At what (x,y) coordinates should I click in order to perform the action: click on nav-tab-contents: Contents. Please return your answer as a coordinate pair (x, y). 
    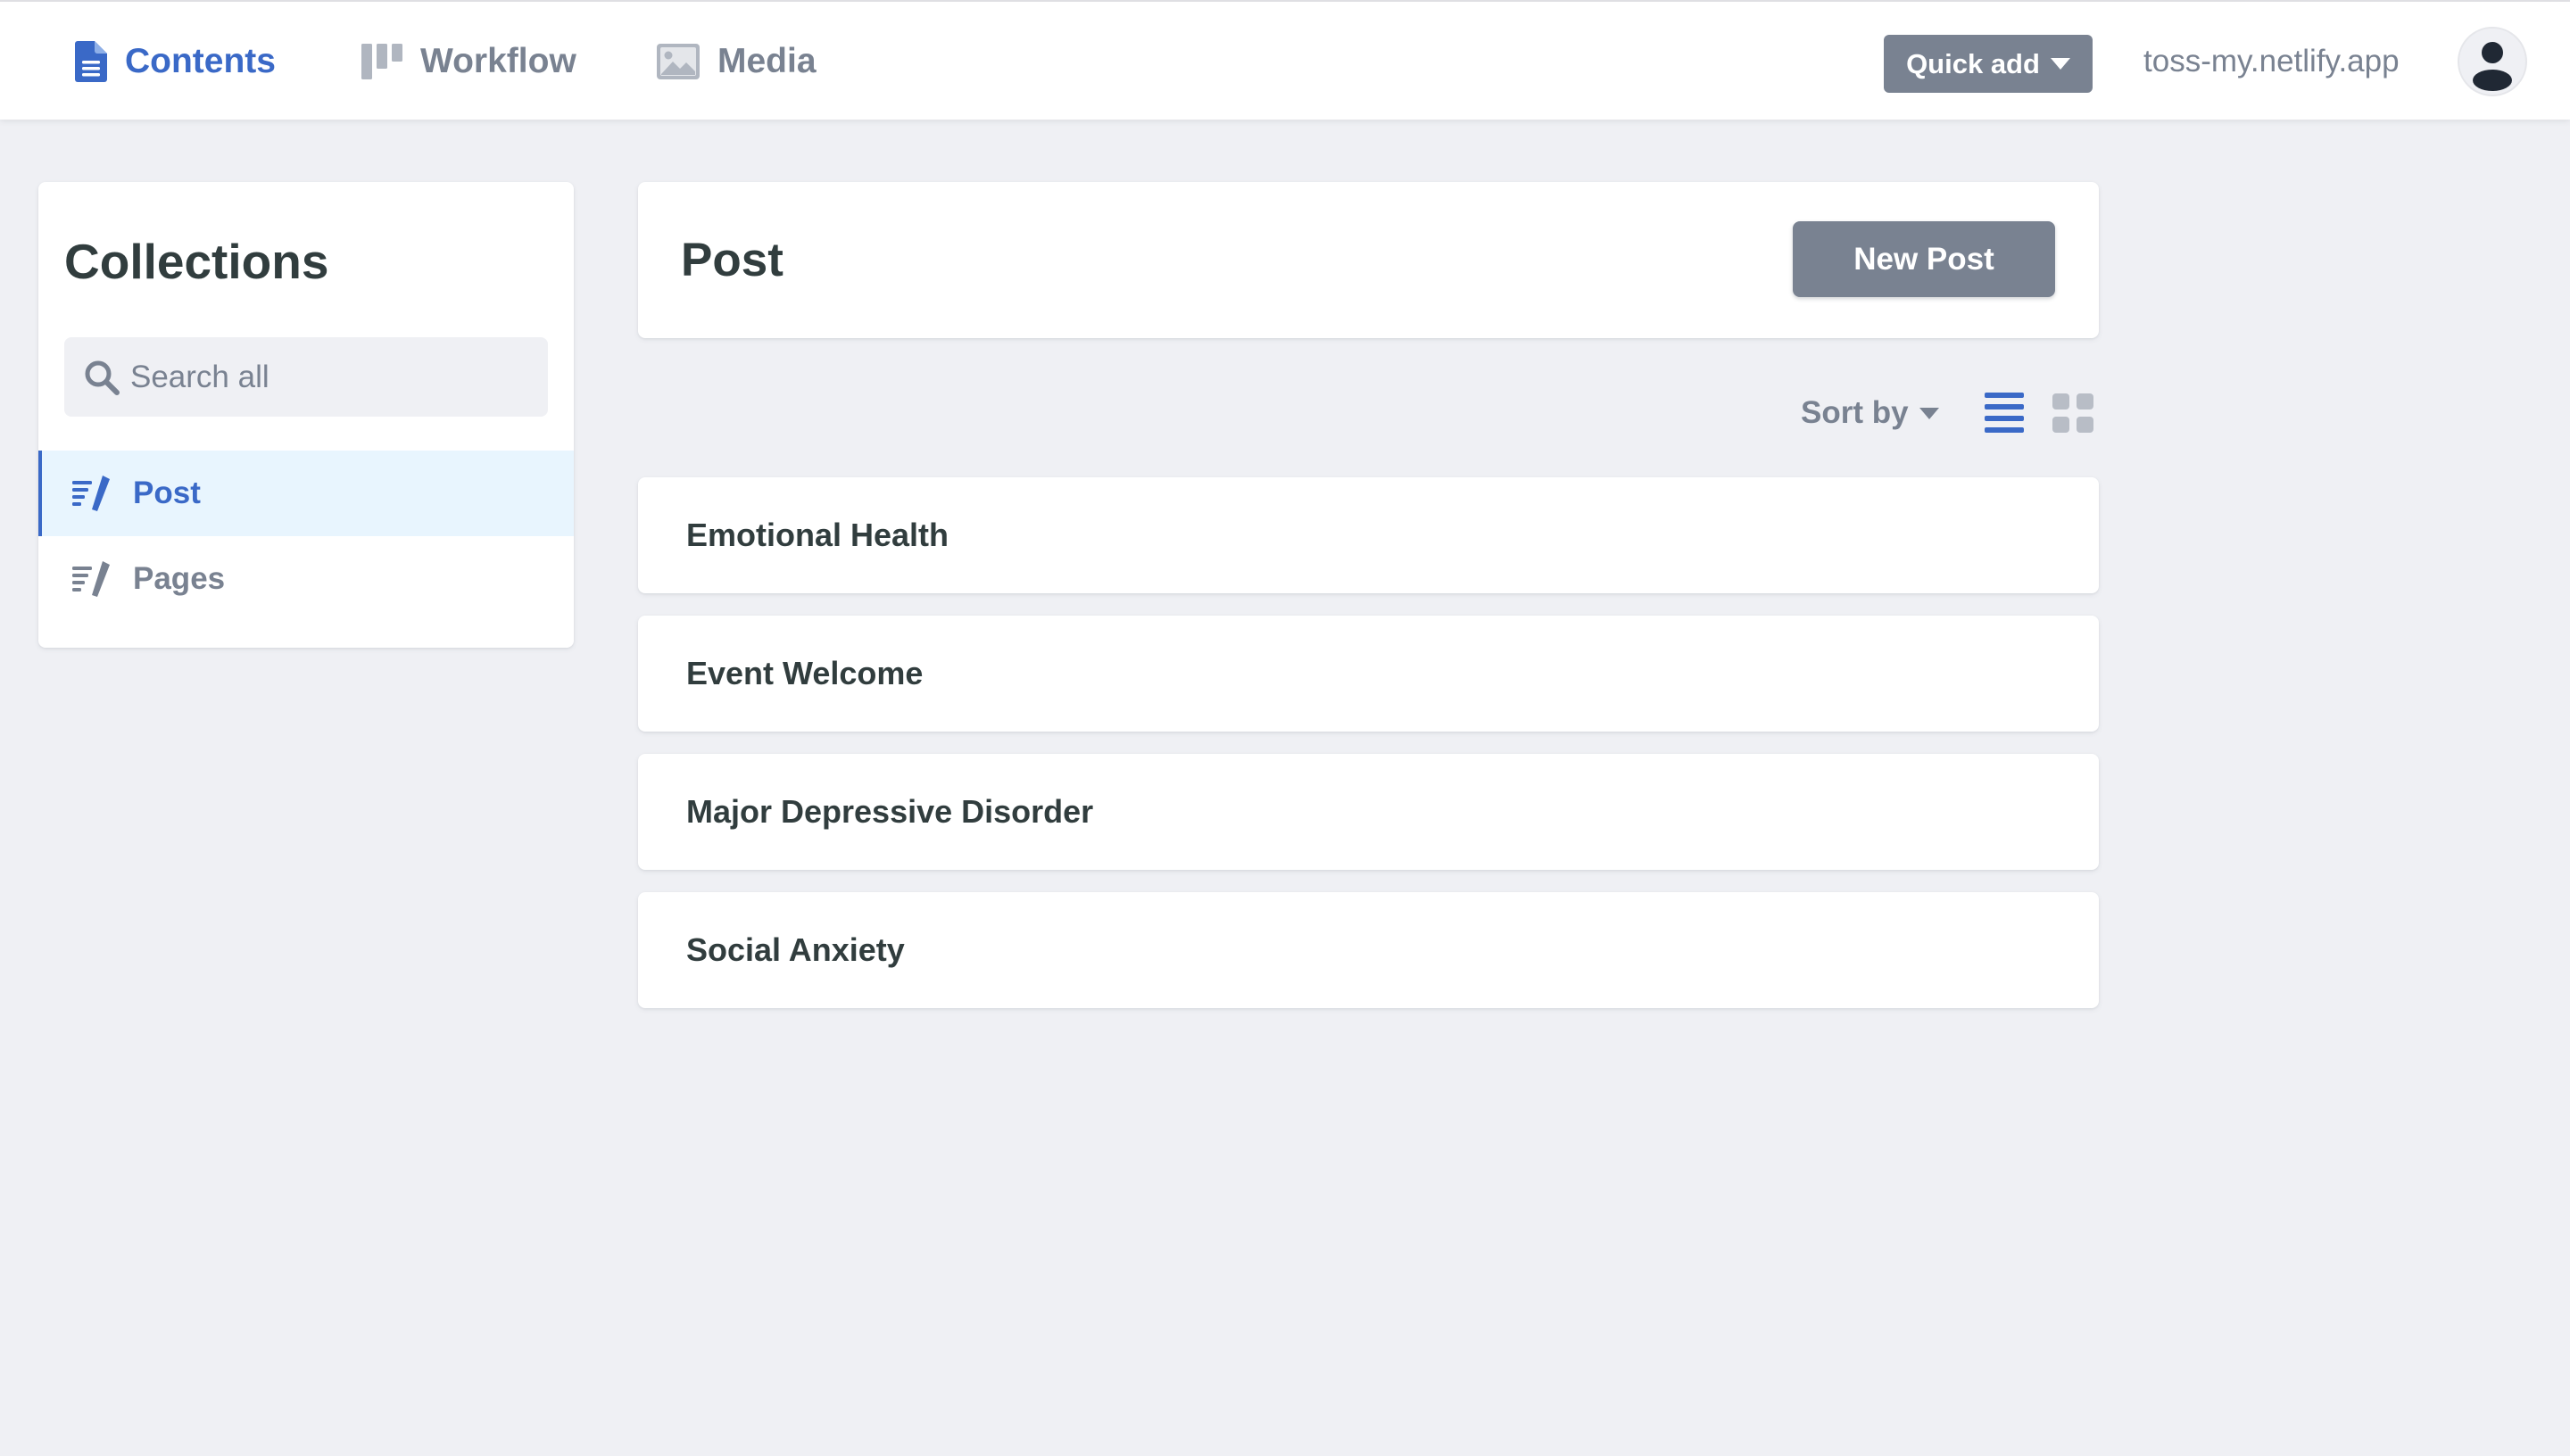
    Looking at the image, I should click on (176, 62).